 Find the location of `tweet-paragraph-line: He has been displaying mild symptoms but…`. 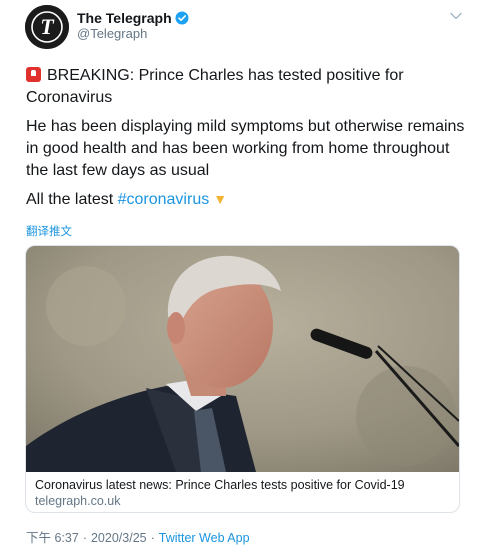

tweet-paragraph-line: He has been displaying mild symptoms but… is located at coordinates (245, 126).